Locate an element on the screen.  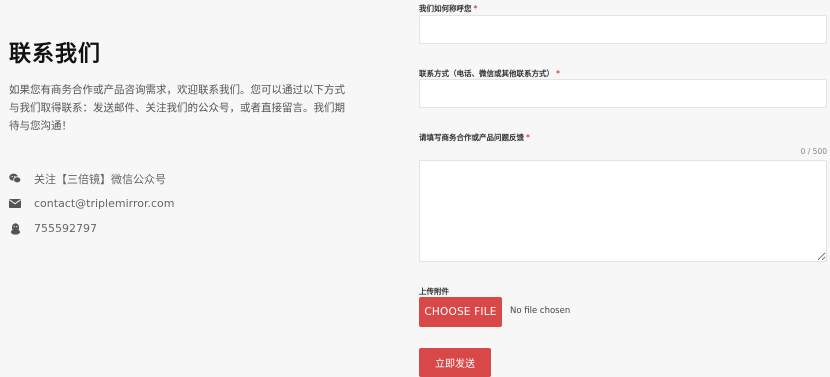
contact-method-input is located at coordinates (623, 93).